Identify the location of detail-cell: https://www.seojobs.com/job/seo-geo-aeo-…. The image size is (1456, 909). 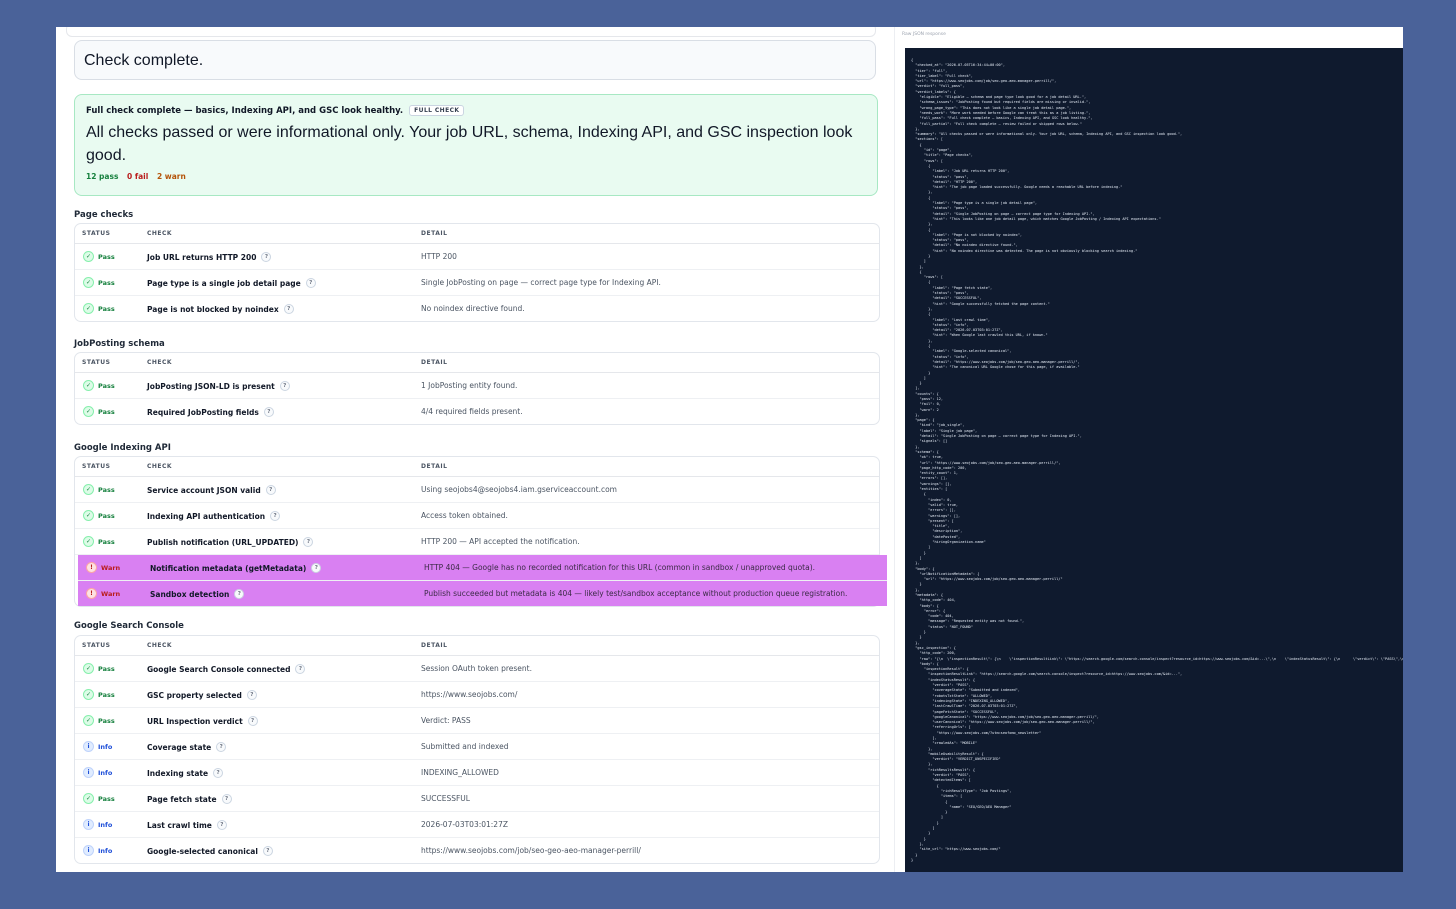
(531, 850).